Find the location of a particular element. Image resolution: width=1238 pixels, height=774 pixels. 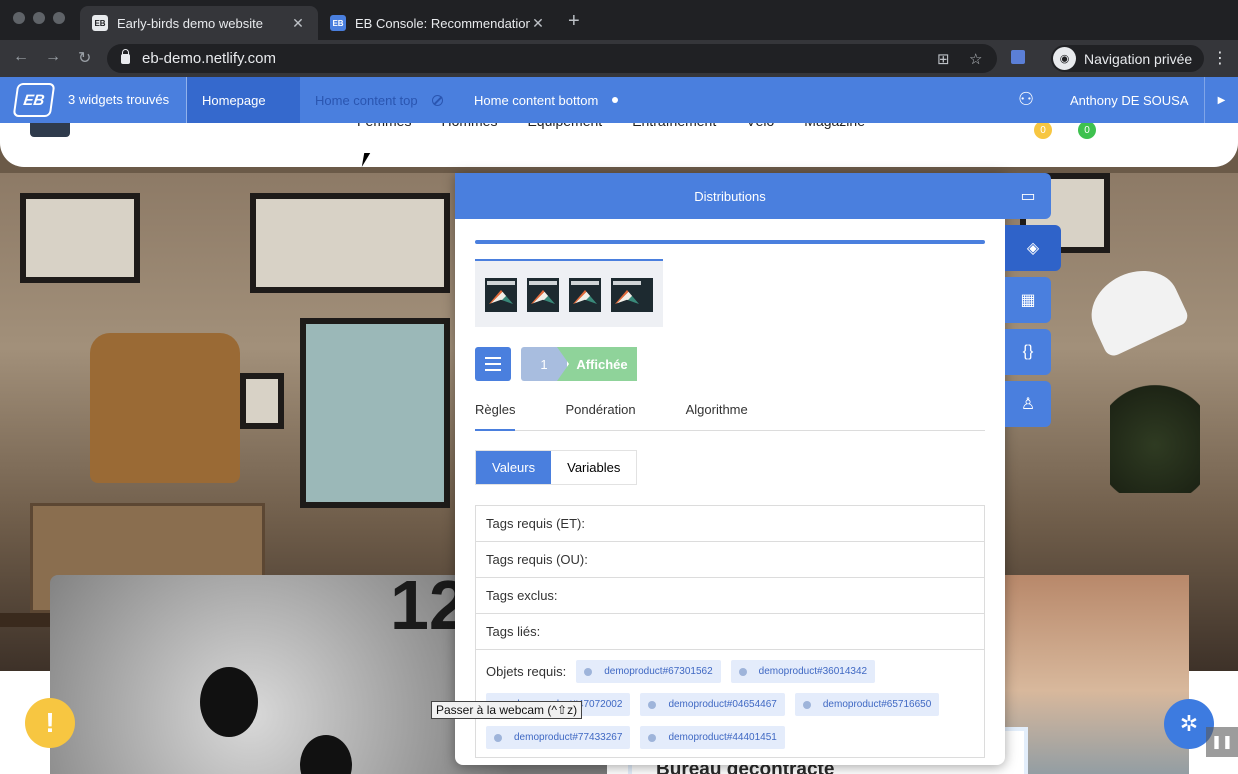

panel-tabs: Règles Pondération Algorithme is located at coordinates (730, 413).